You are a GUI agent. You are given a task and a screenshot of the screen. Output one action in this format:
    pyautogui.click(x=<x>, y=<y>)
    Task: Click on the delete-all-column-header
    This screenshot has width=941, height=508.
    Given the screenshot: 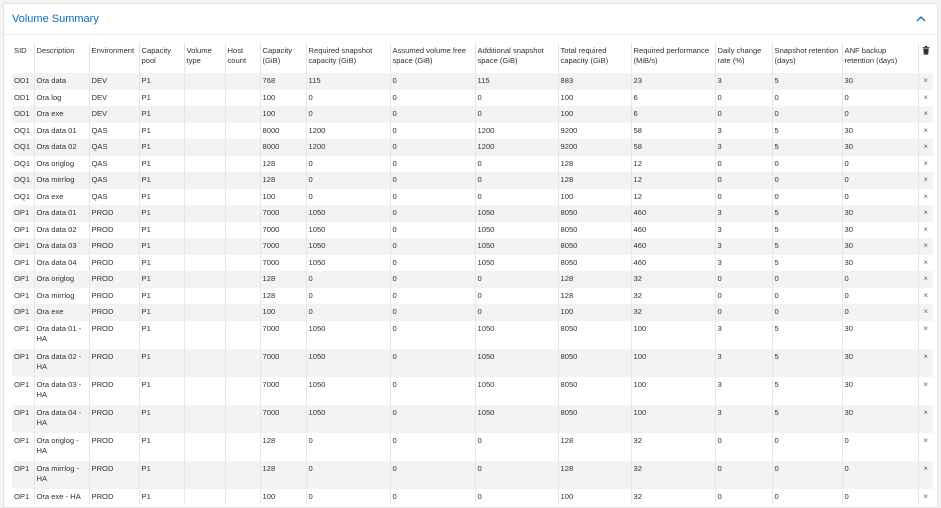 What is the action you would take?
    pyautogui.click(x=925, y=58)
    